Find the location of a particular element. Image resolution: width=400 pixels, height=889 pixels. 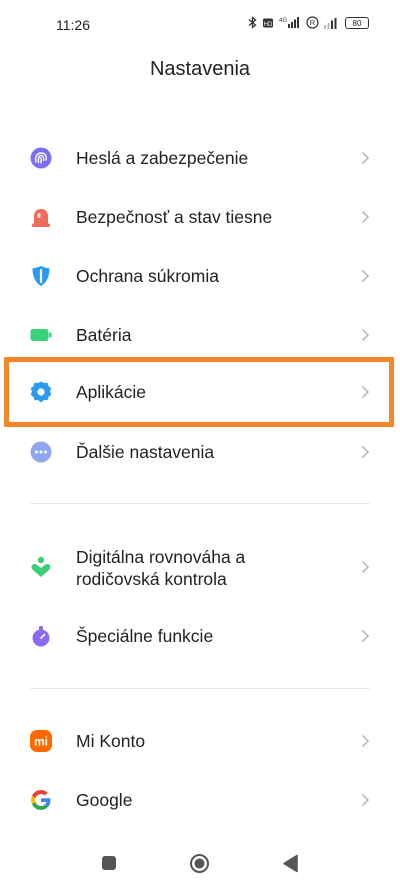

page-title: Nastavenia is located at coordinates (200, 69).